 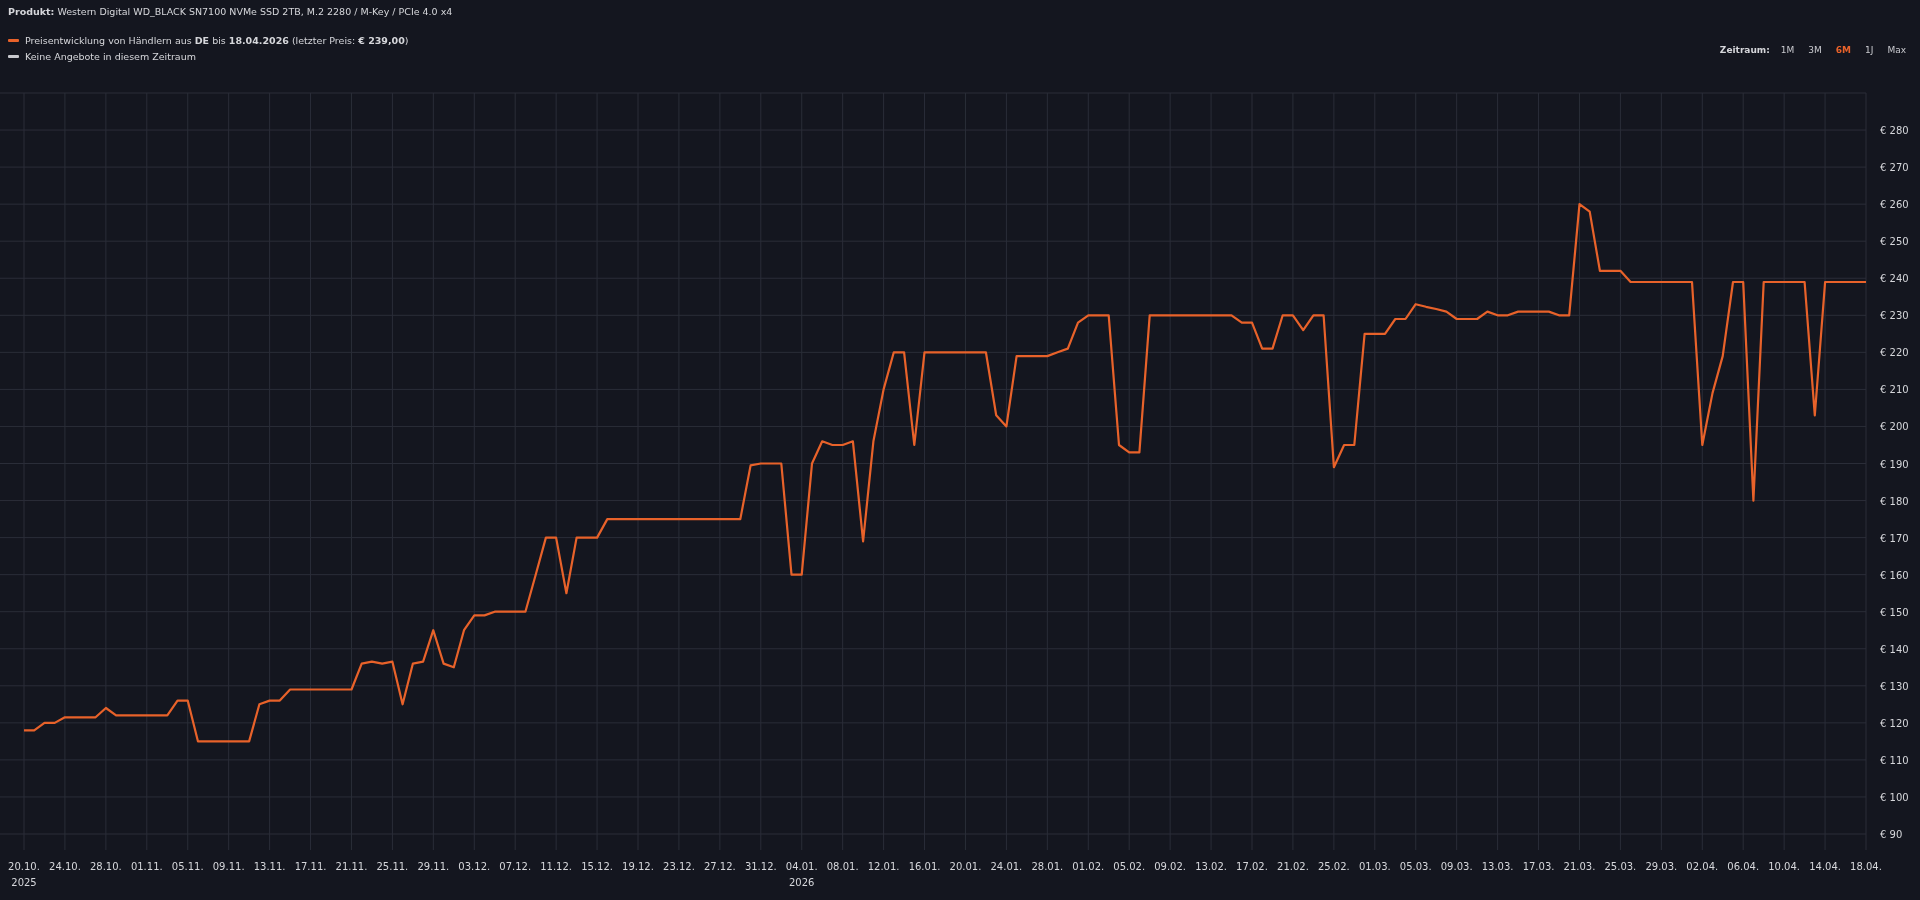 What do you see at coordinates (24, 882) in the screenshot?
I see `year-label: 2025` at bounding box center [24, 882].